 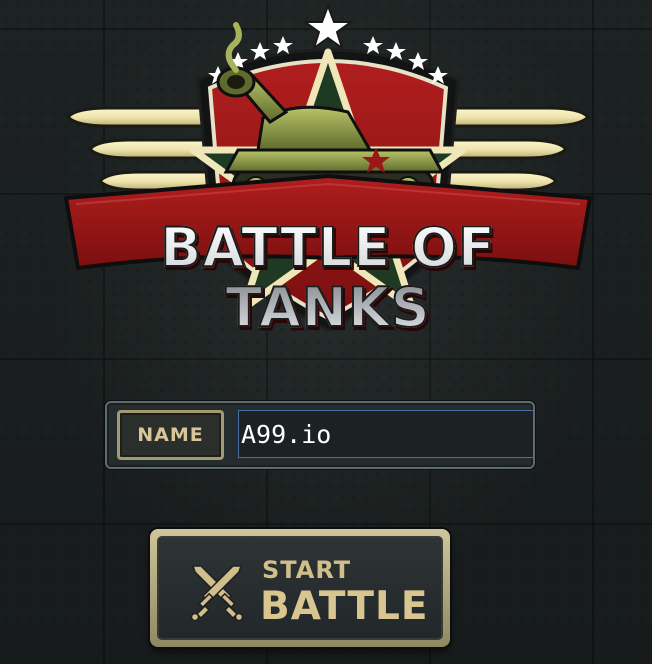 What do you see at coordinates (217, 593) in the screenshot?
I see `crossed-swords-icon` at bounding box center [217, 593].